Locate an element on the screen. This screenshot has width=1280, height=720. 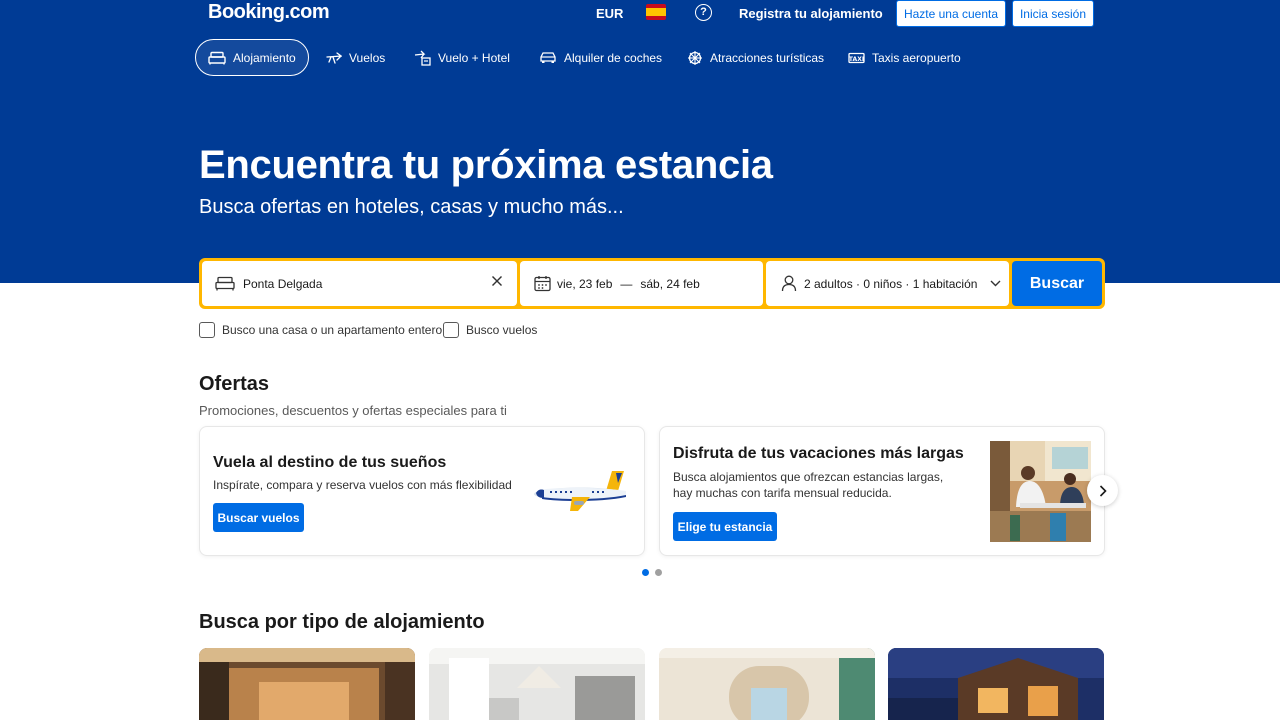
apartment-photo is located at coordinates (537, 684).